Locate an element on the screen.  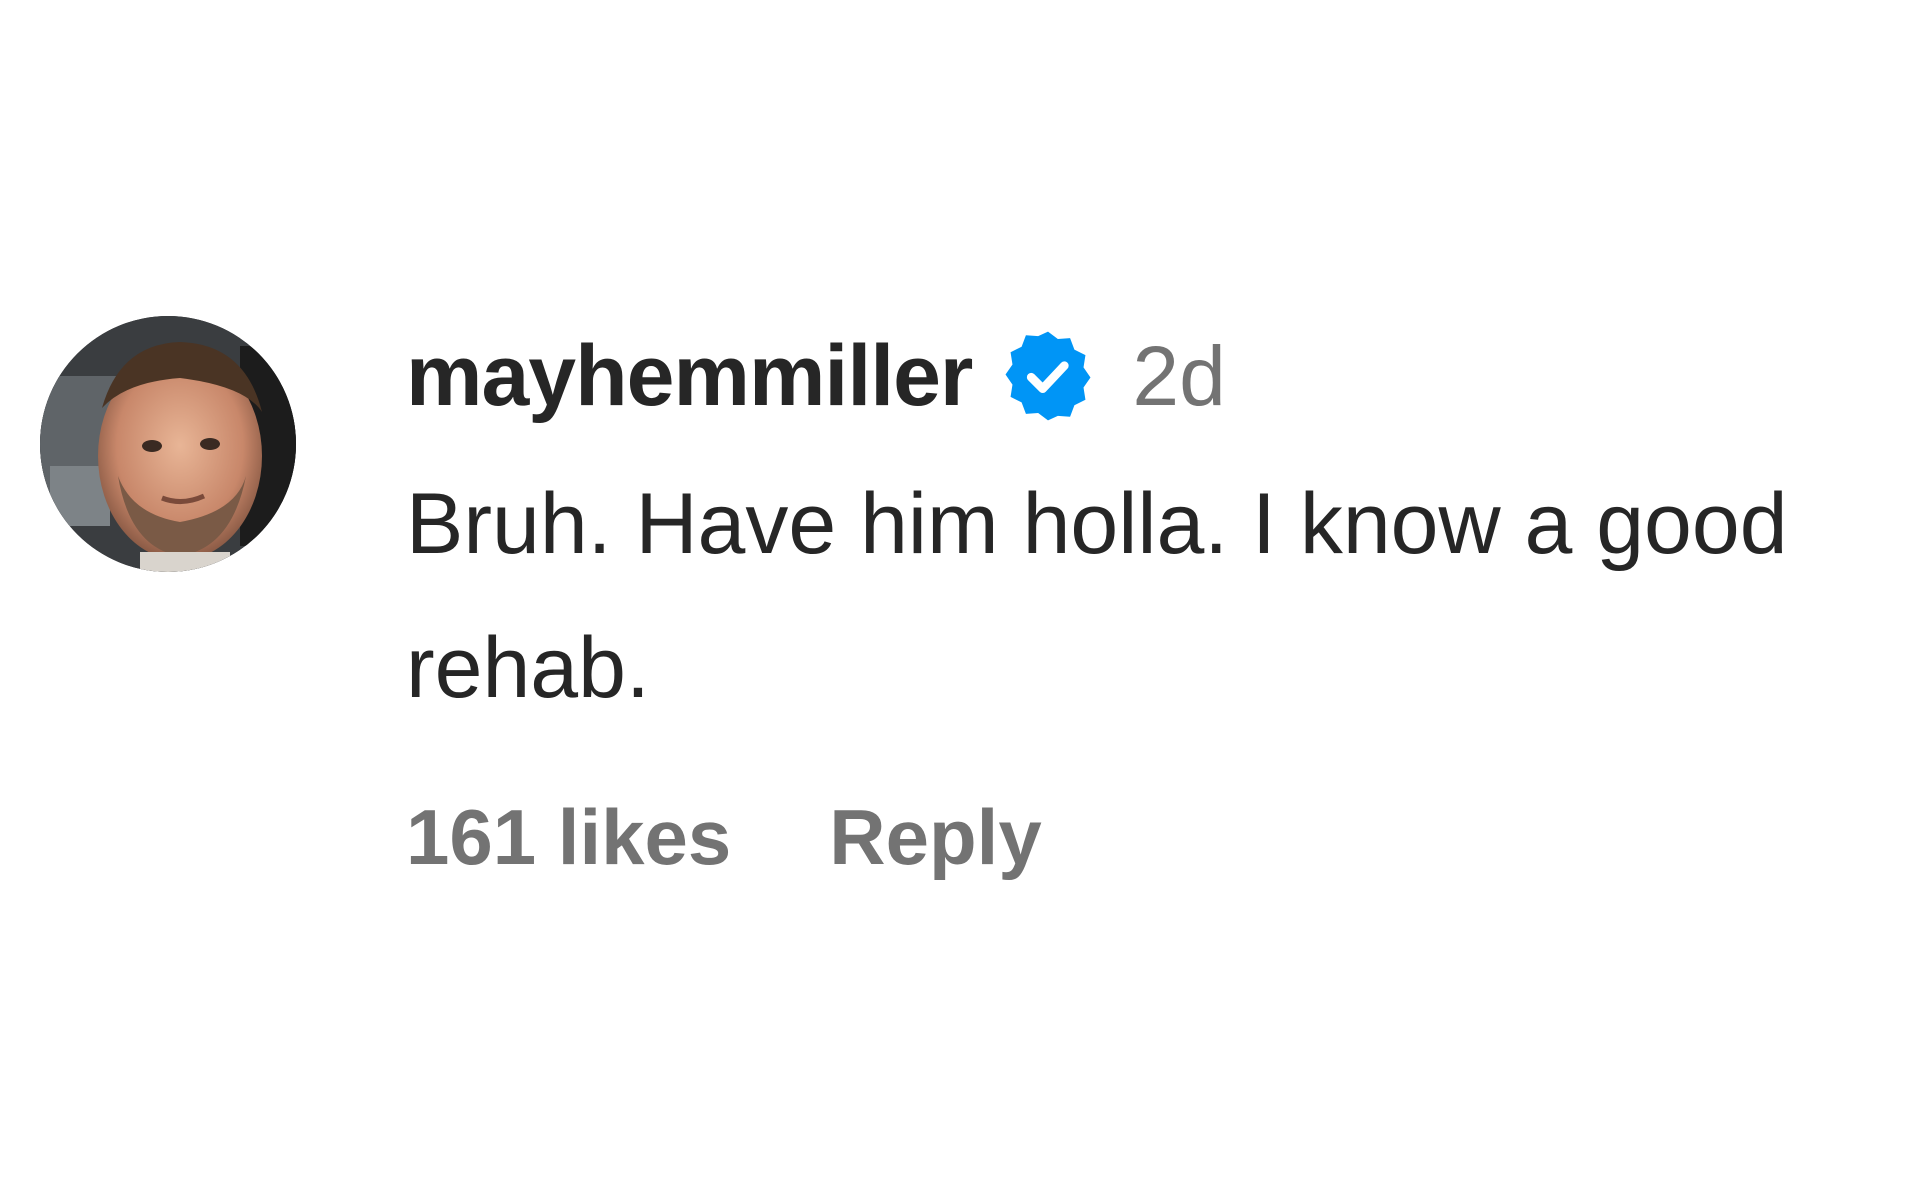
avatar-image is located at coordinates (168, 444).